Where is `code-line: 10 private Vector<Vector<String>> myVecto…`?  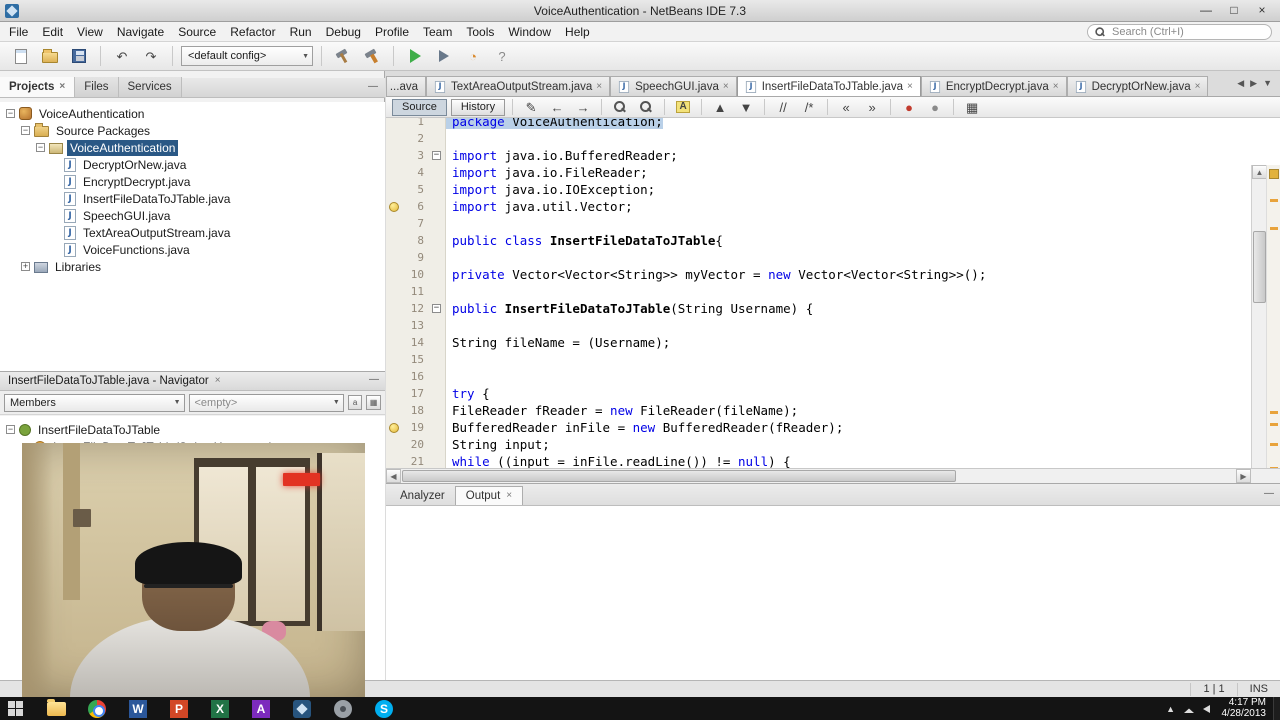
code-line: 10 private Vector<Vector<String>> myVecto… is located at coordinates (818, 274).